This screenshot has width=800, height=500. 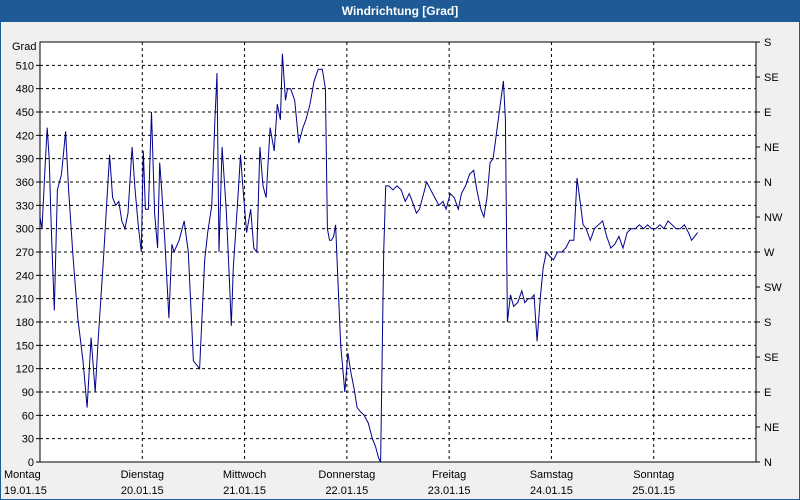 I want to click on y-tick-label: 360, so click(x=25, y=183).